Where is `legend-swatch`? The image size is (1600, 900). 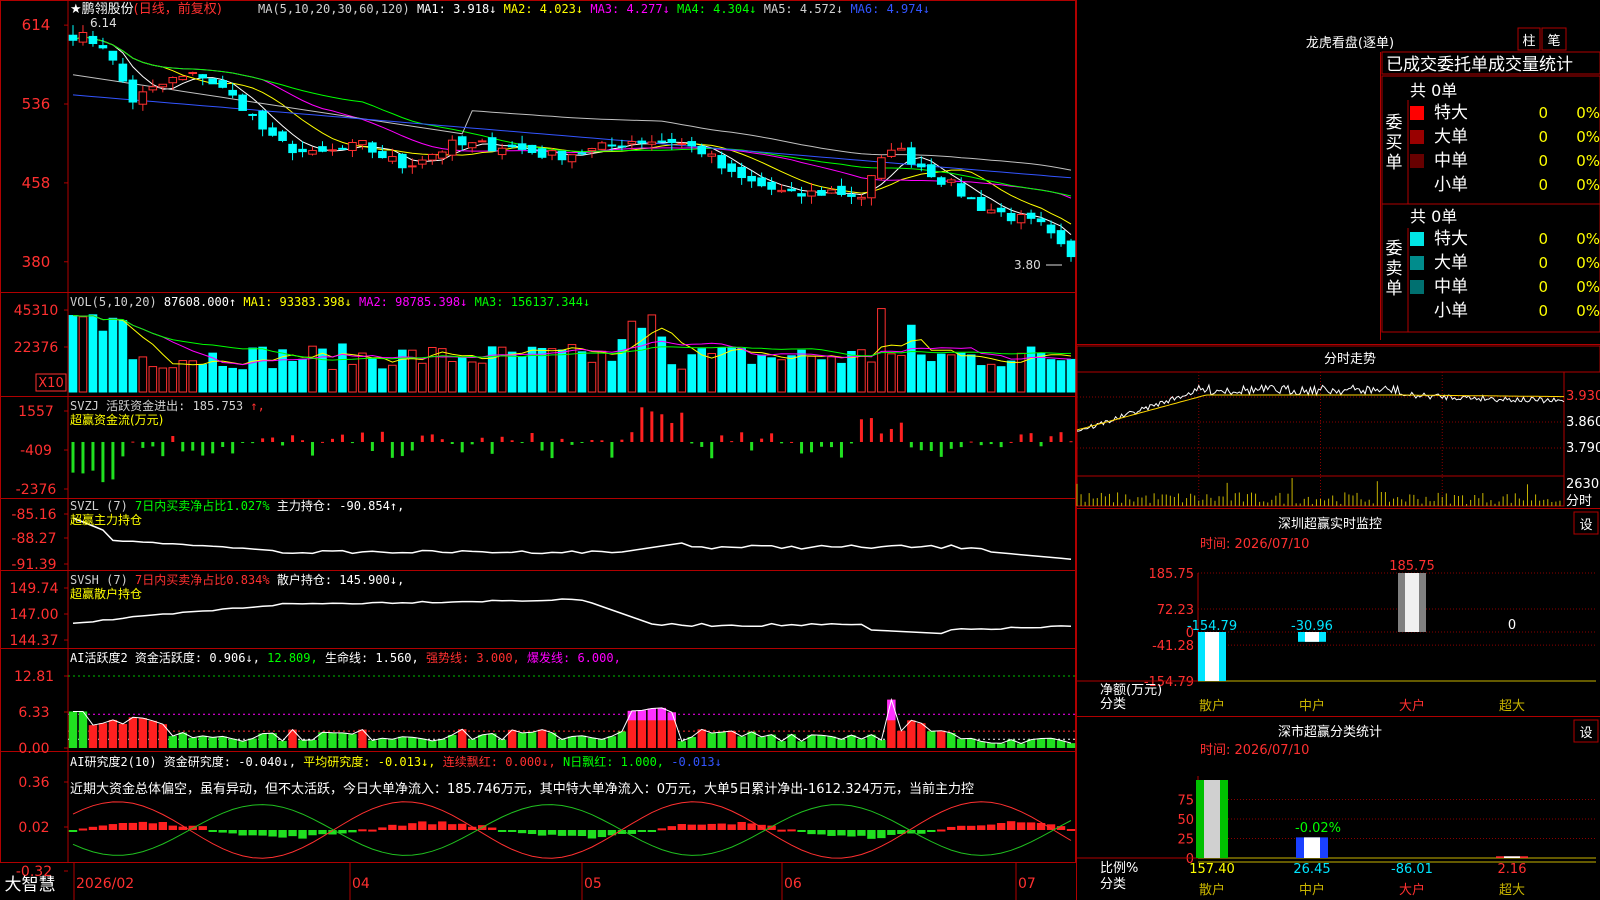
legend-swatch is located at coordinates (1417, 239).